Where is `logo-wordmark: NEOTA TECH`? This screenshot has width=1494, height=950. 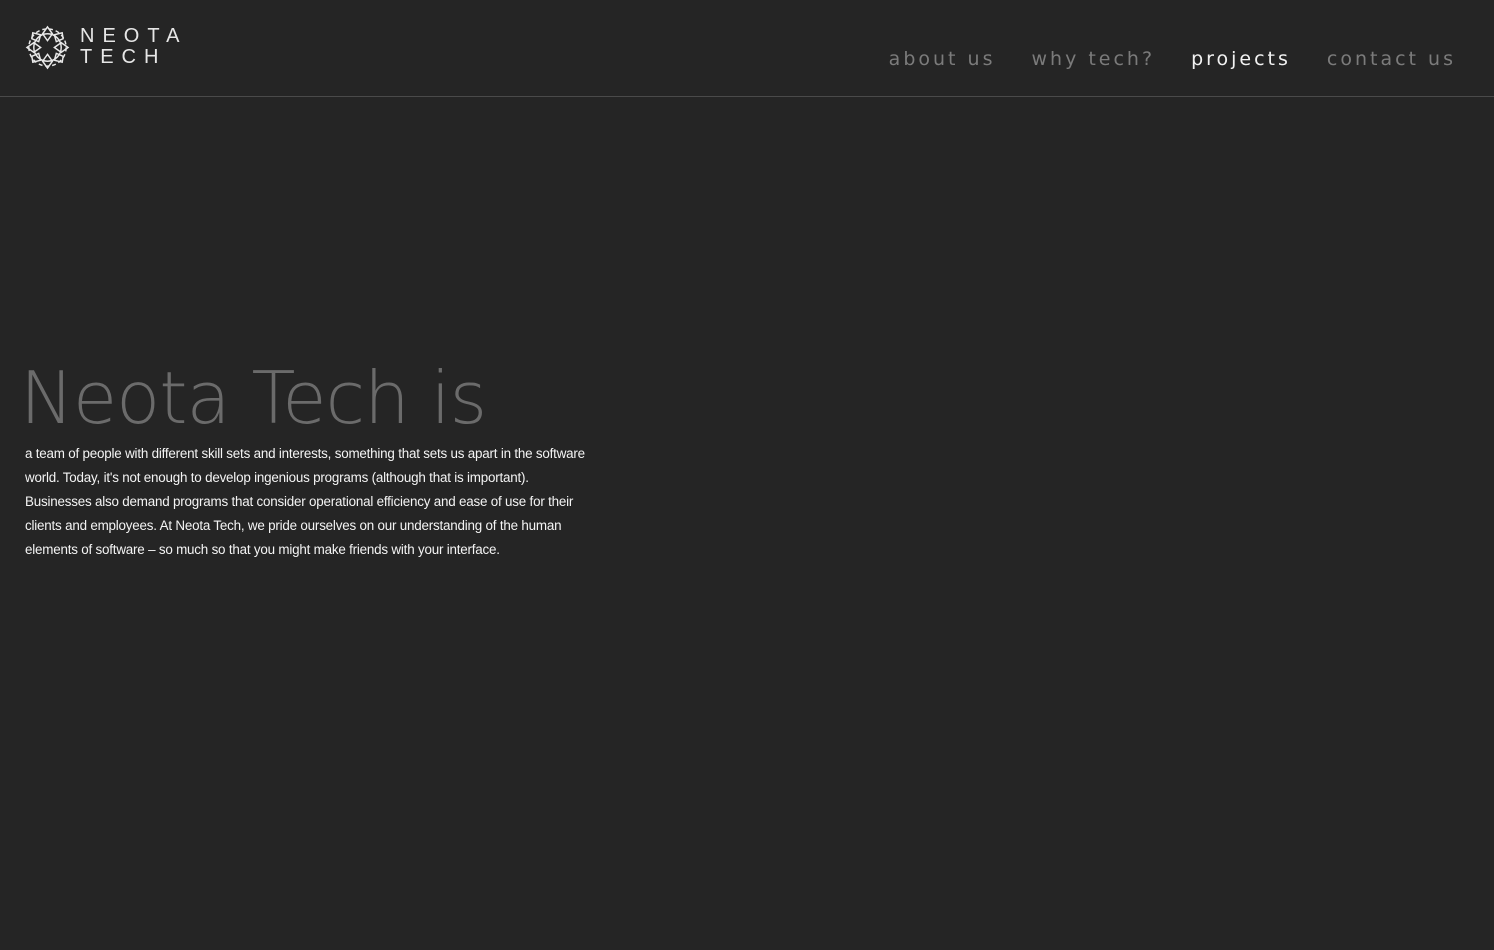
logo-wordmark: NEOTA TECH is located at coordinates (133, 47).